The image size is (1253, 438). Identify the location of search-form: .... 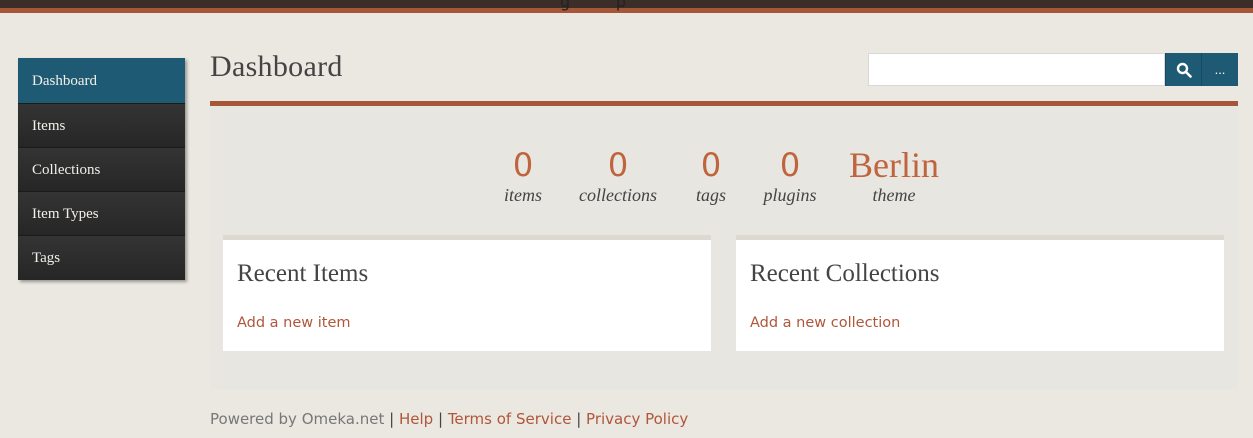
(1053, 69).